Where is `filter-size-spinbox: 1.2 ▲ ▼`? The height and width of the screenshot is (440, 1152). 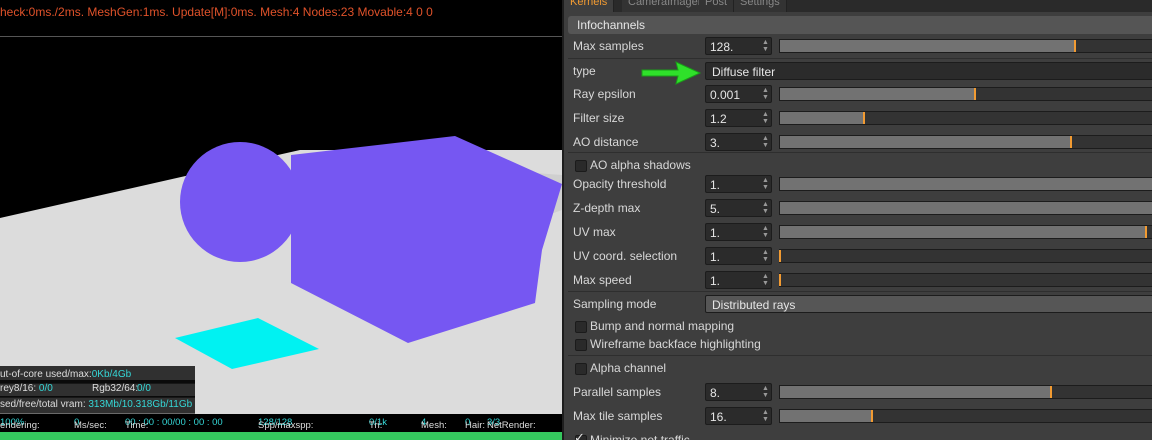 filter-size-spinbox: 1.2 ▲ ▼ is located at coordinates (738, 118).